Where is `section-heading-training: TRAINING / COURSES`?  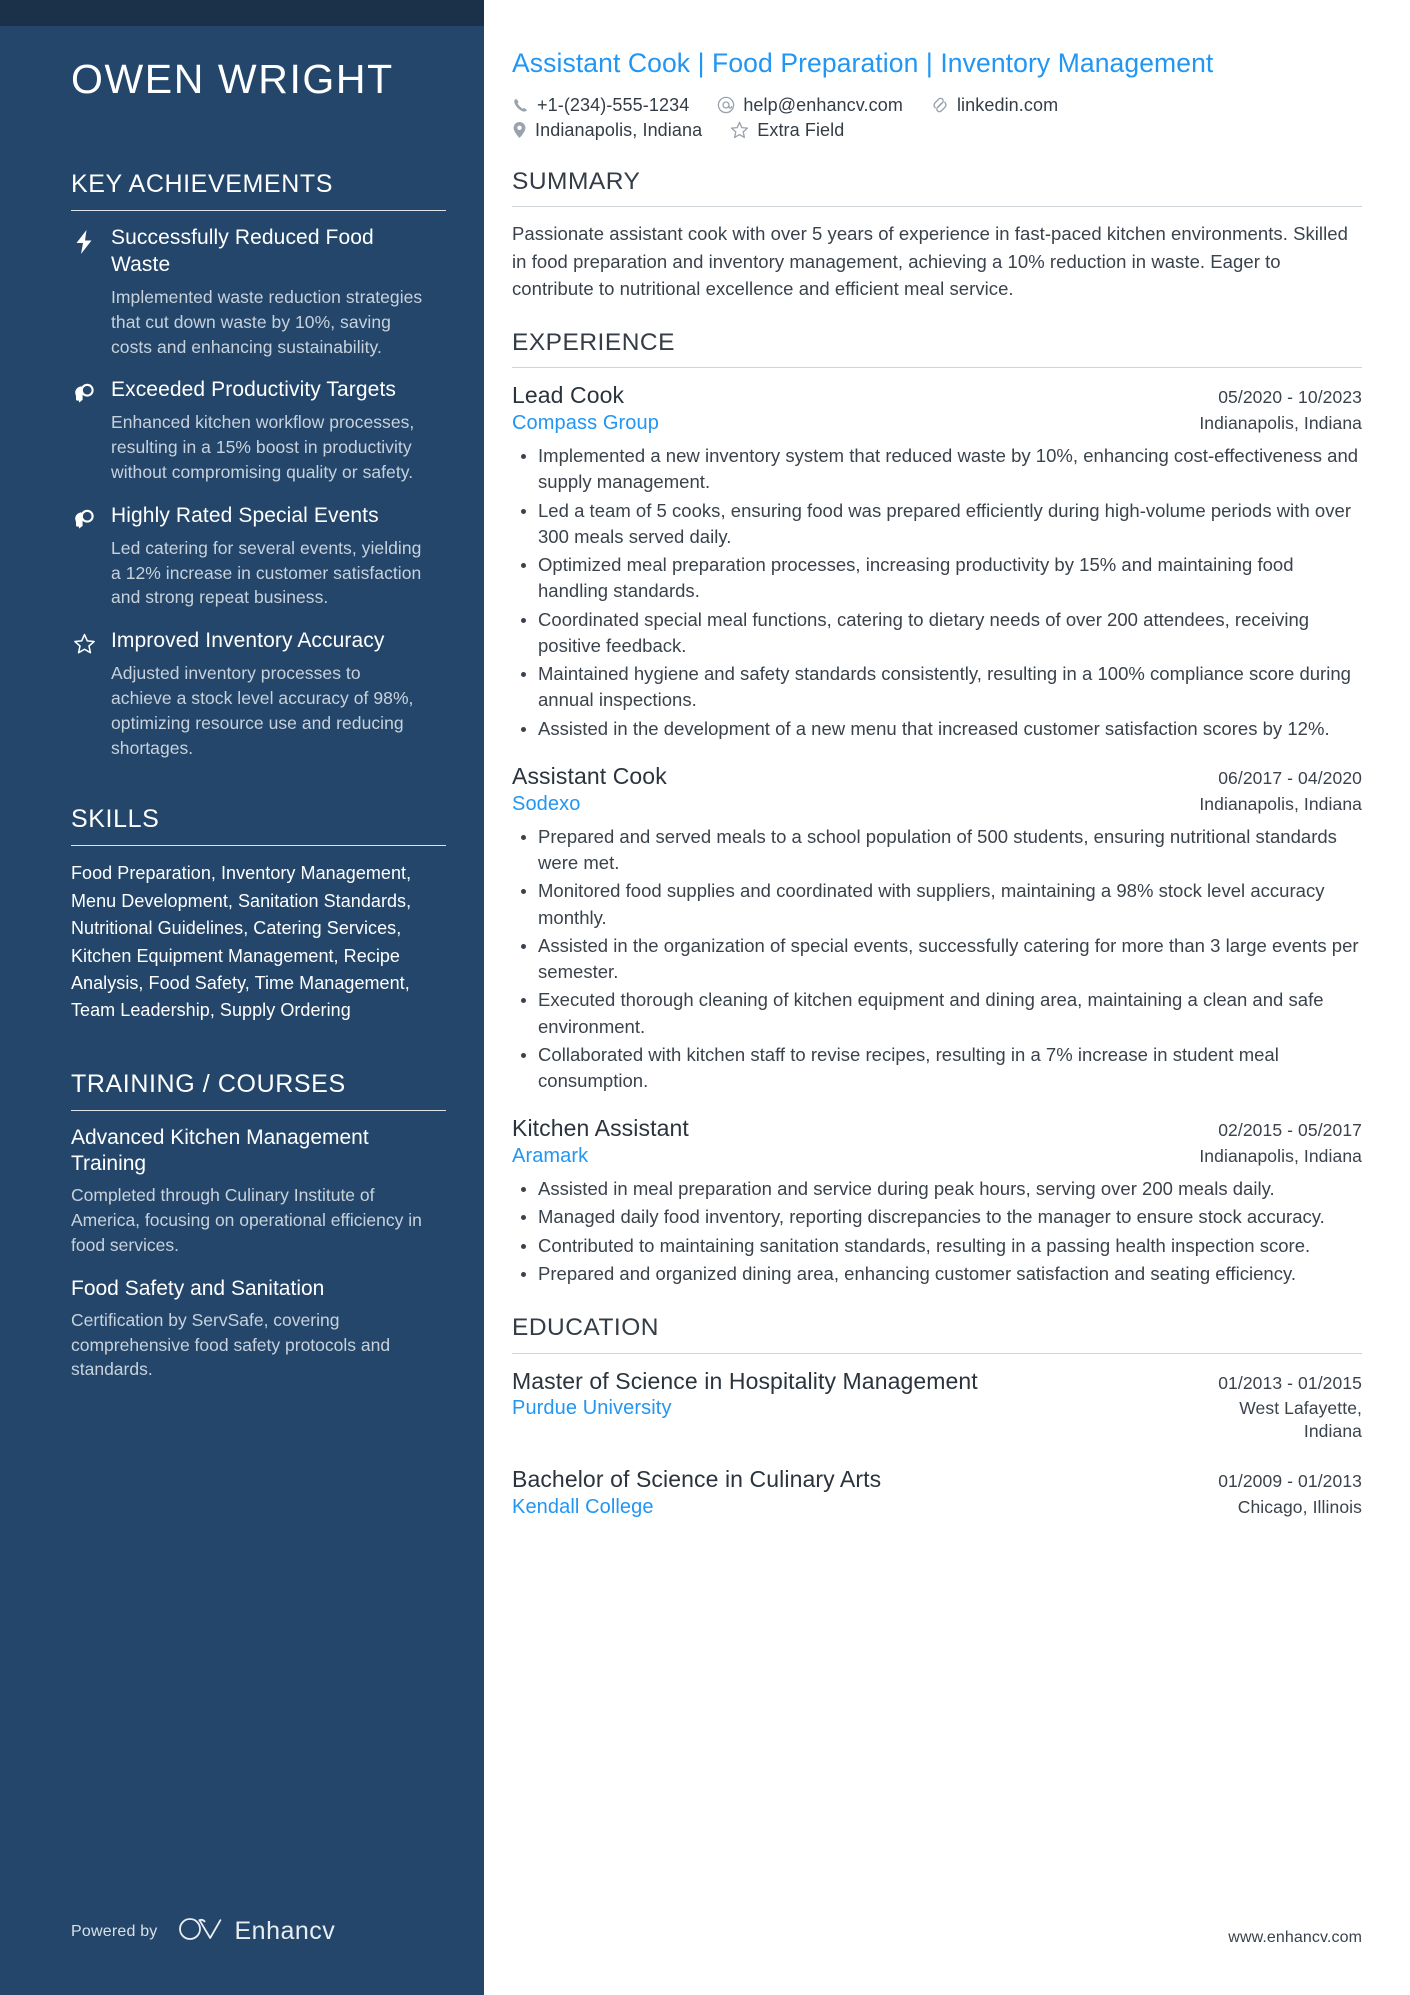
section-heading-training: TRAINING / COURSES is located at coordinates (208, 1083).